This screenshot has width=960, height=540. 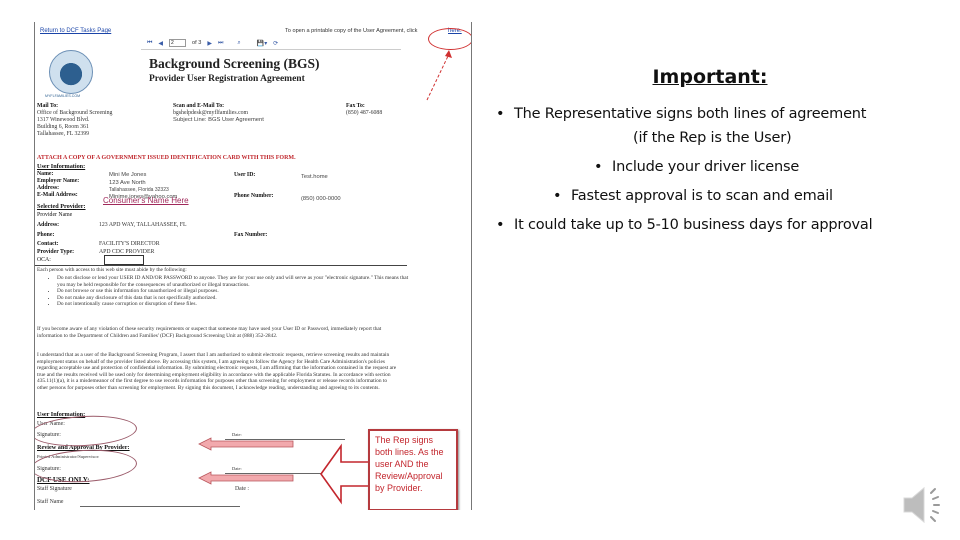 What do you see at coordinates (48, 106) in the screenshot?
I see `mail-to-label: Mail To:` at bounding box center [48, 106].